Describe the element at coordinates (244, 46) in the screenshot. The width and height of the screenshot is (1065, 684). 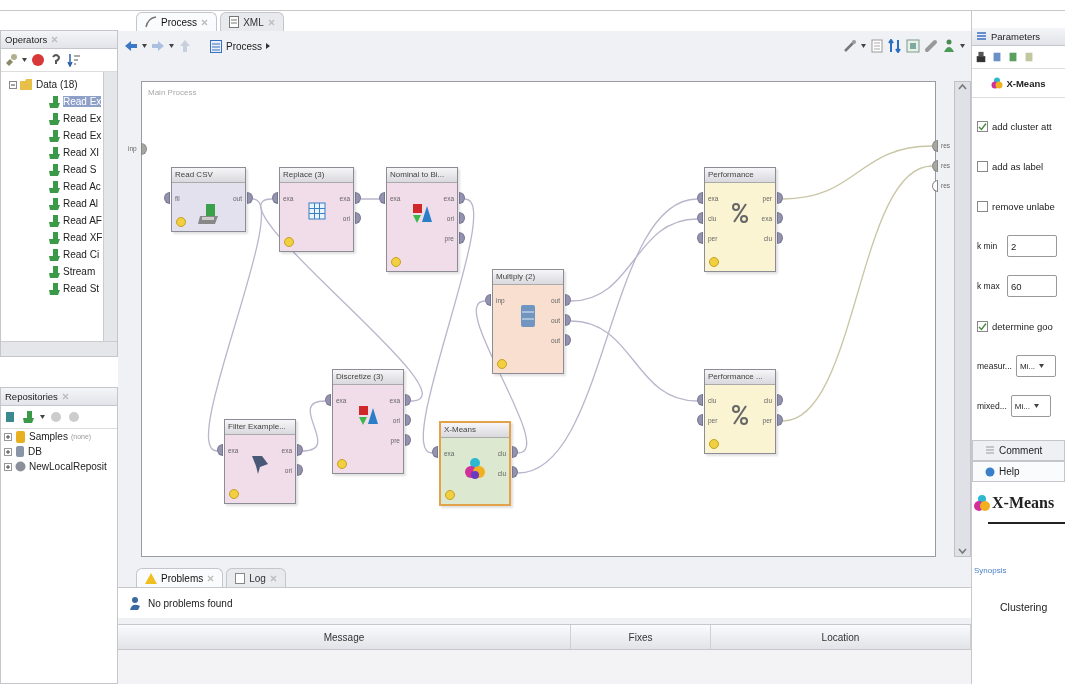
I see `breadcrumb-link: Process` at that location.